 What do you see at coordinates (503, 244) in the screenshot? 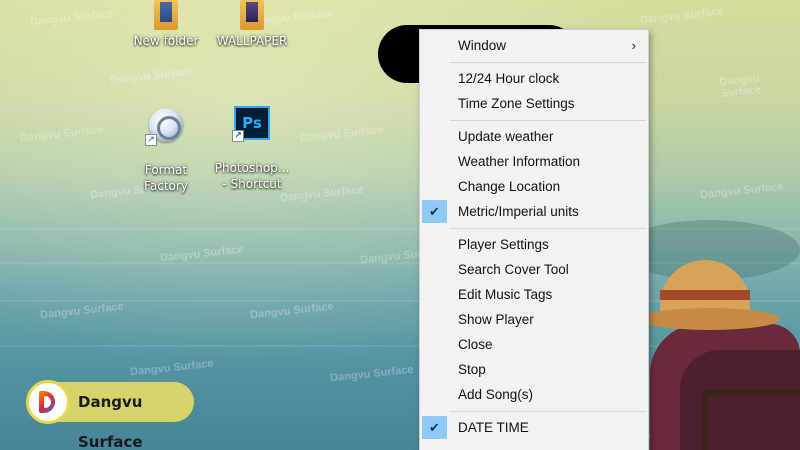
I see `menu-item-label: Player Settings` at bounding box center [503, 244].